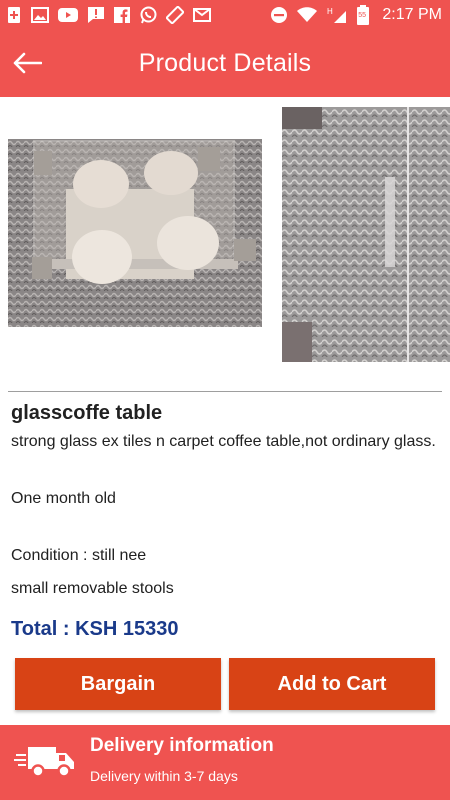 The width and height of the screenshot is (450, 800). Describe the element at coordinates (118, 684) in the screenshot. I see `bargain-button: Bargain` at that location.